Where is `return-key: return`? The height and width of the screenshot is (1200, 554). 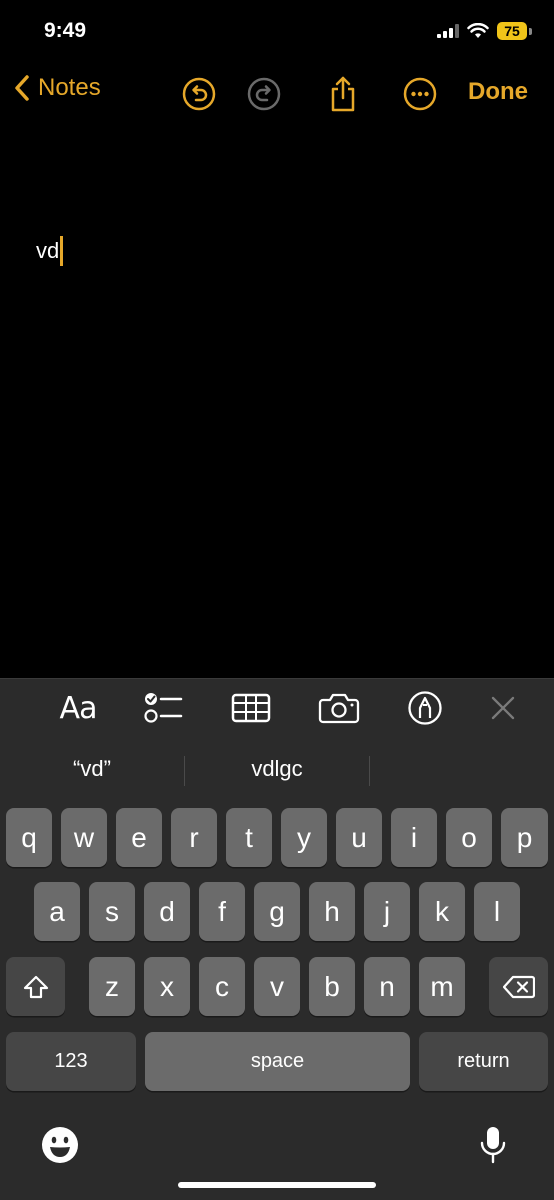 return-key: return is located at coordinates (483, 1061).